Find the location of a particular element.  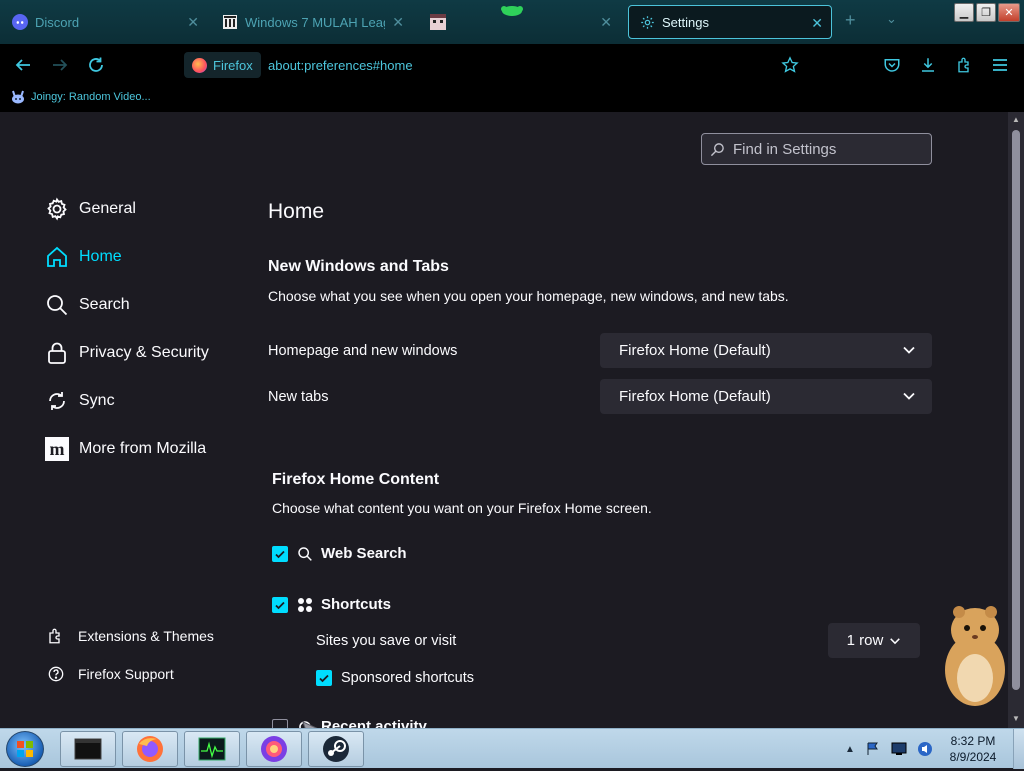

start-button is located at coordinates (25, 749).